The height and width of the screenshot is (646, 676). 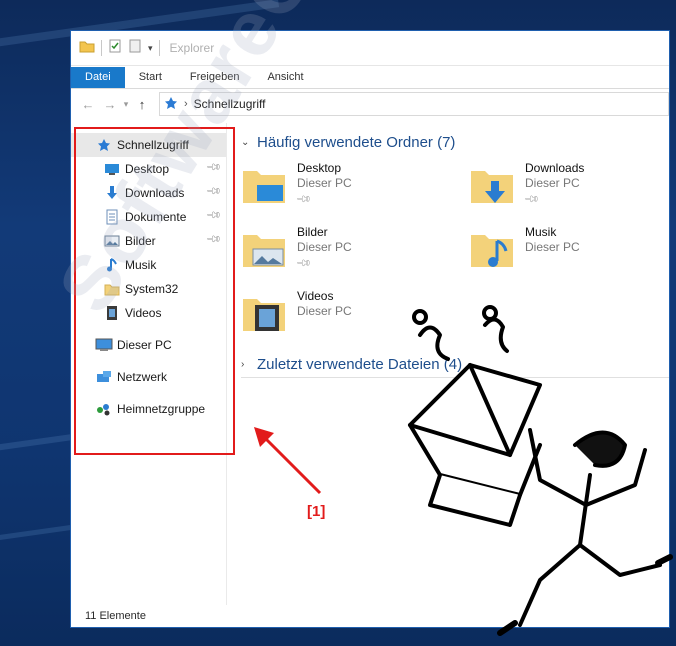 I want to click on folder-name: Downloads, so click(x=555, y=168).